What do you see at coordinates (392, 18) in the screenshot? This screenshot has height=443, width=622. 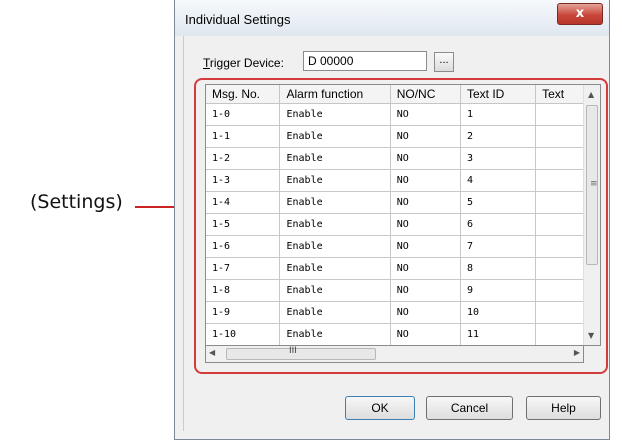 I see `title-bar: Individual Settings x` at bounding box center [392, 18].